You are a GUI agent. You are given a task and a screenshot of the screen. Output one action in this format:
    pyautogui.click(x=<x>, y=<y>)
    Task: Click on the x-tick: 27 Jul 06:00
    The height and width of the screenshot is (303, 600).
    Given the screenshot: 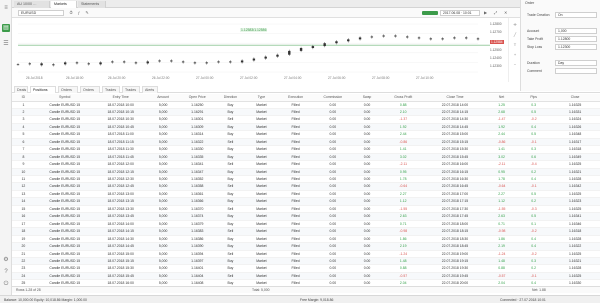 What is the action you would take?
    pyautogui.click(x=337, y=78)
    